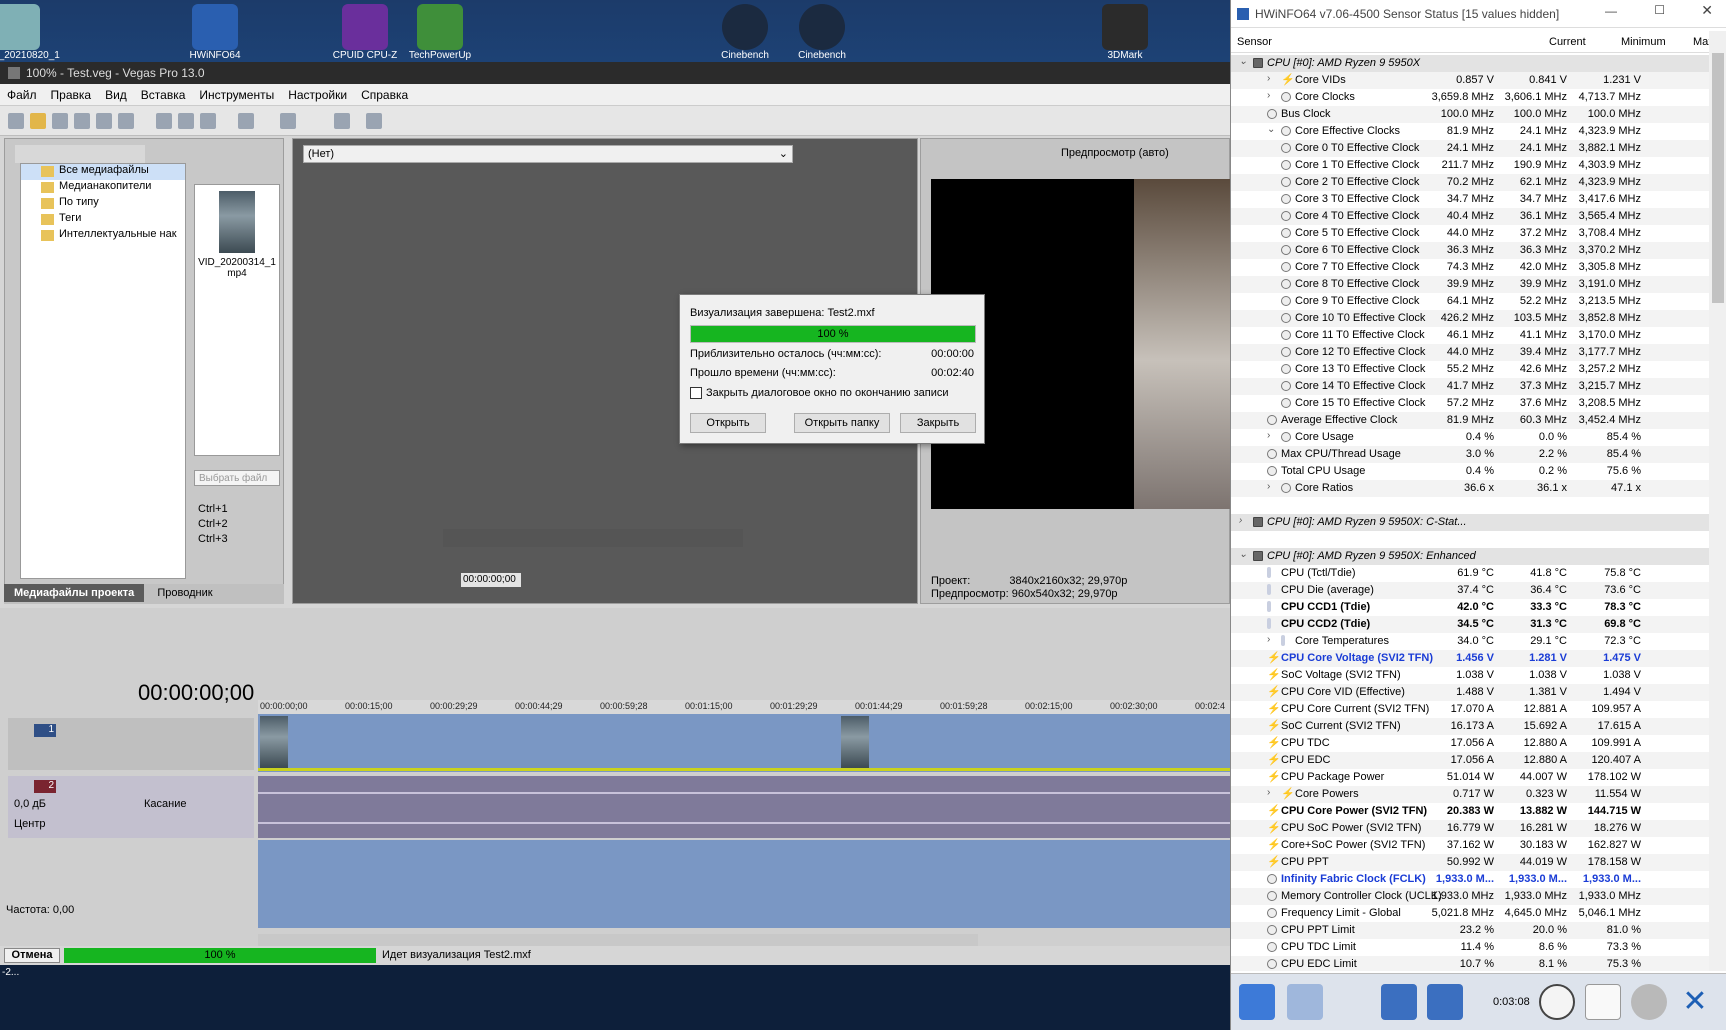 Image resolution: width=1726 pixels, height=1030 pixels. What do you see at coordinates (38, 121) in the screenshot?
I see `open-icon` at bounding box center [38, 121].